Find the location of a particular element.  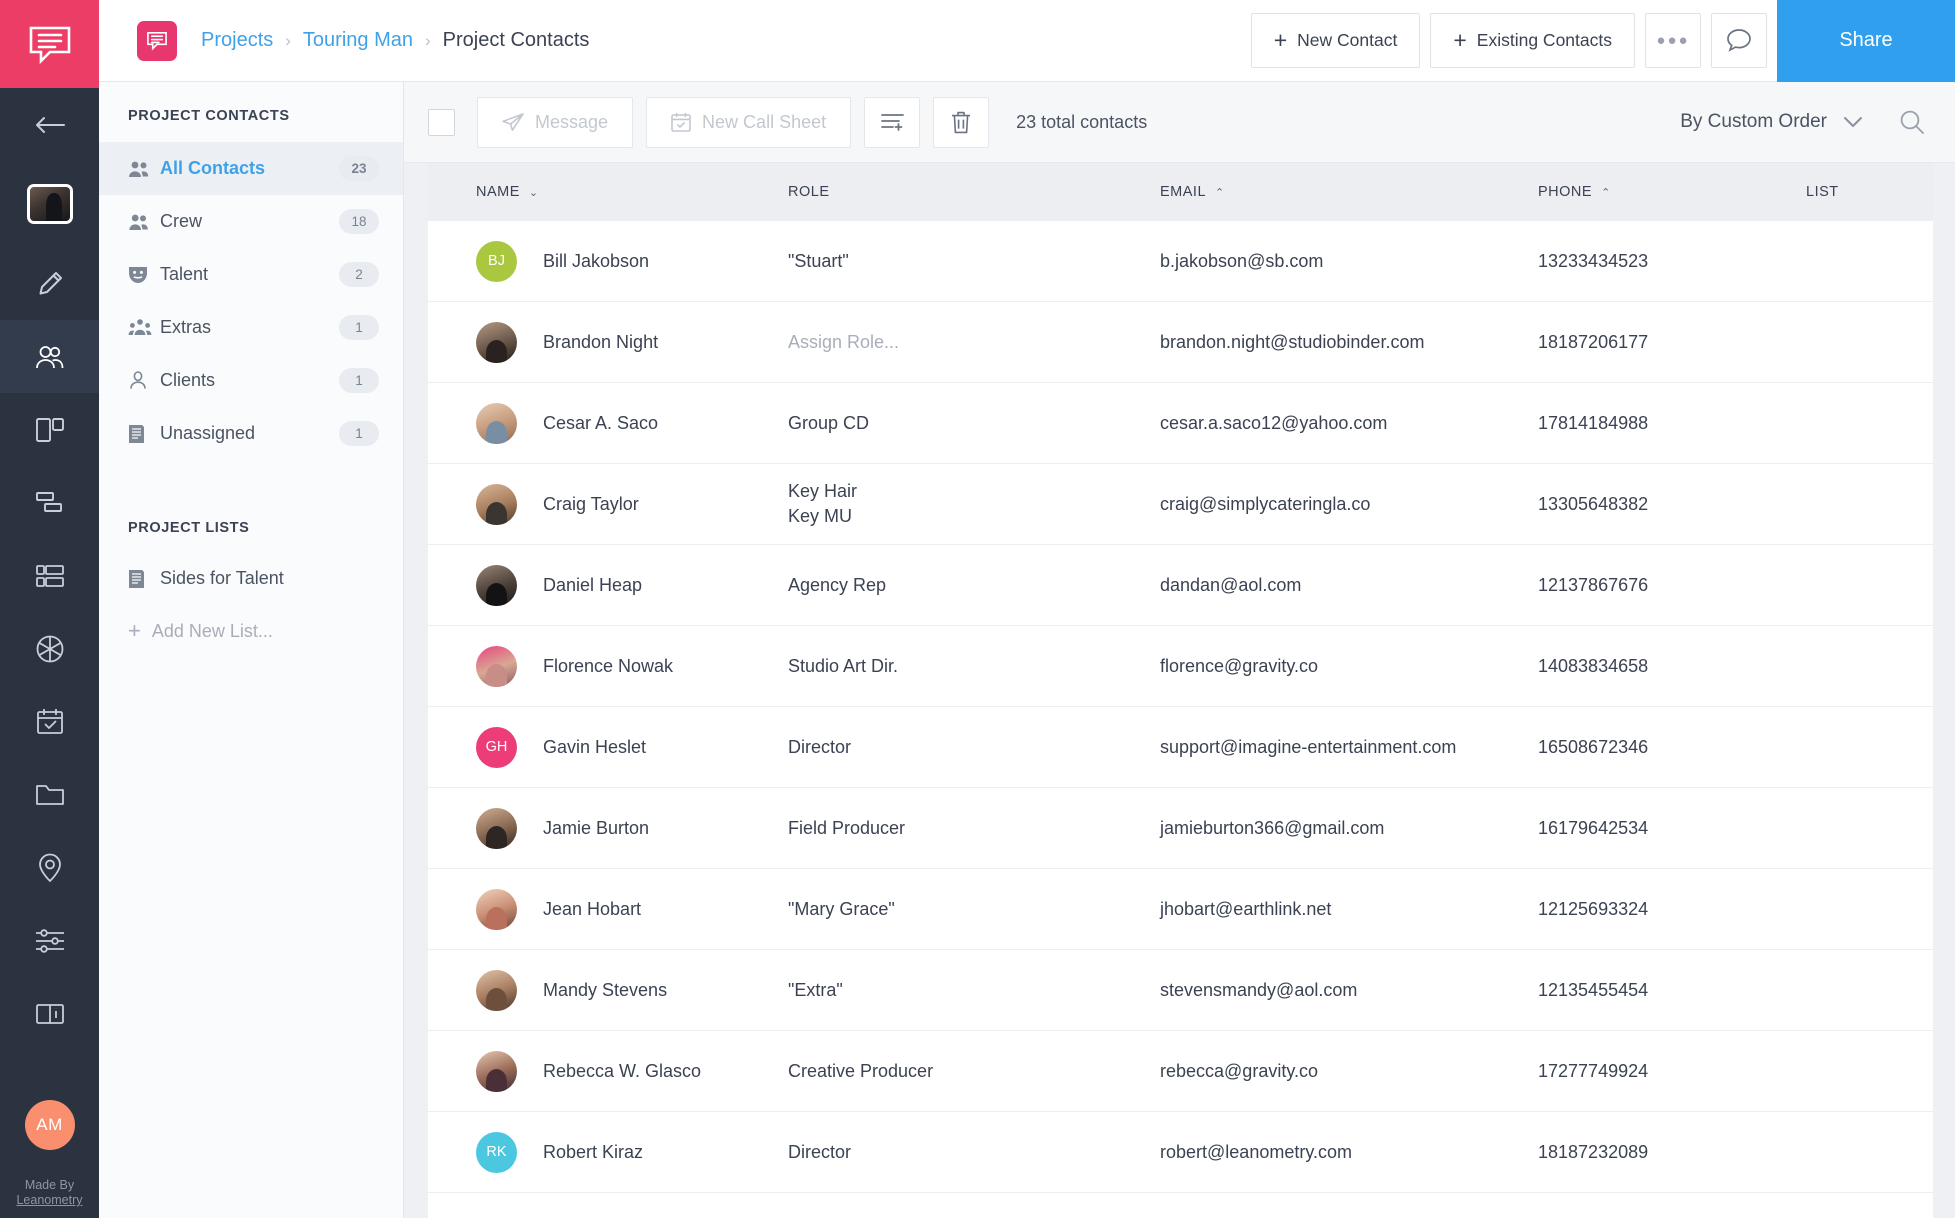

rail-item-guide is located at coordinates (49, 1013).